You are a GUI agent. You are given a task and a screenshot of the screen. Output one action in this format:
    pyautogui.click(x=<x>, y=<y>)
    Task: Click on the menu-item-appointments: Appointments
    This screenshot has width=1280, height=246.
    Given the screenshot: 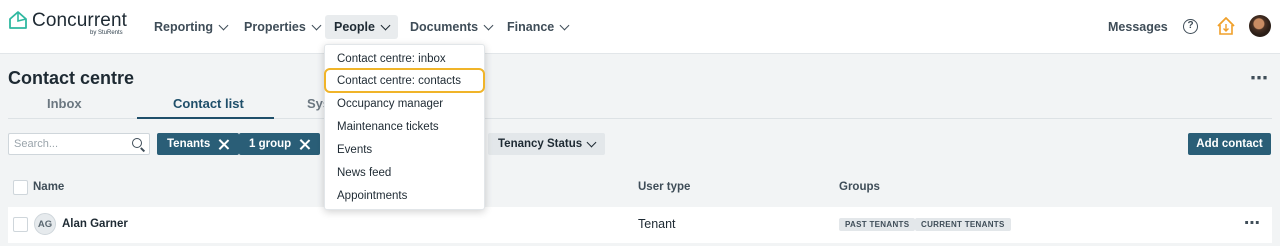 What is the action you would take?
    pyautogui.click(x=372, y=196)
    